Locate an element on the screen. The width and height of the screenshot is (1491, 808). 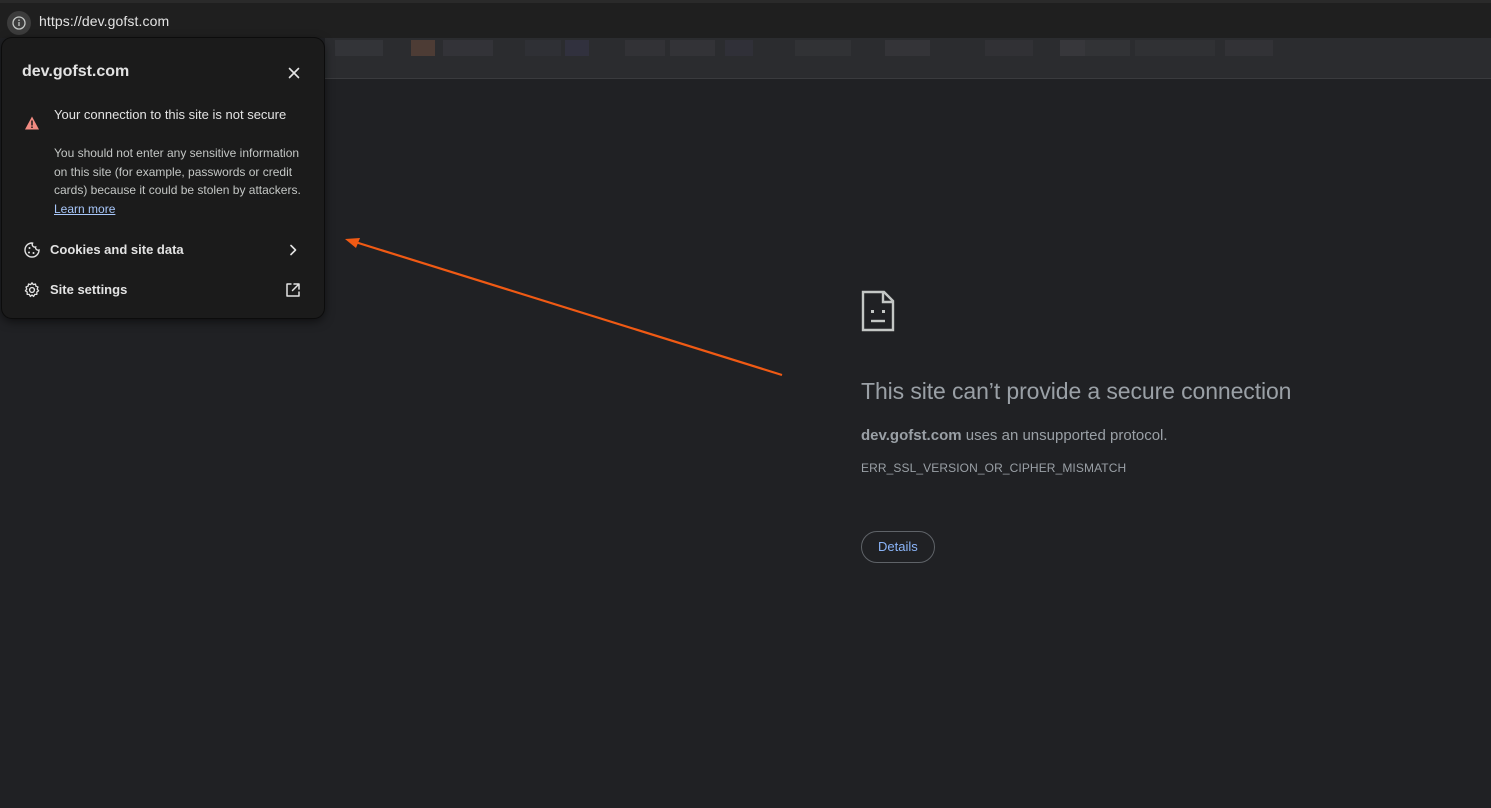
sad-document-icon is located at coordinates (878, 311).